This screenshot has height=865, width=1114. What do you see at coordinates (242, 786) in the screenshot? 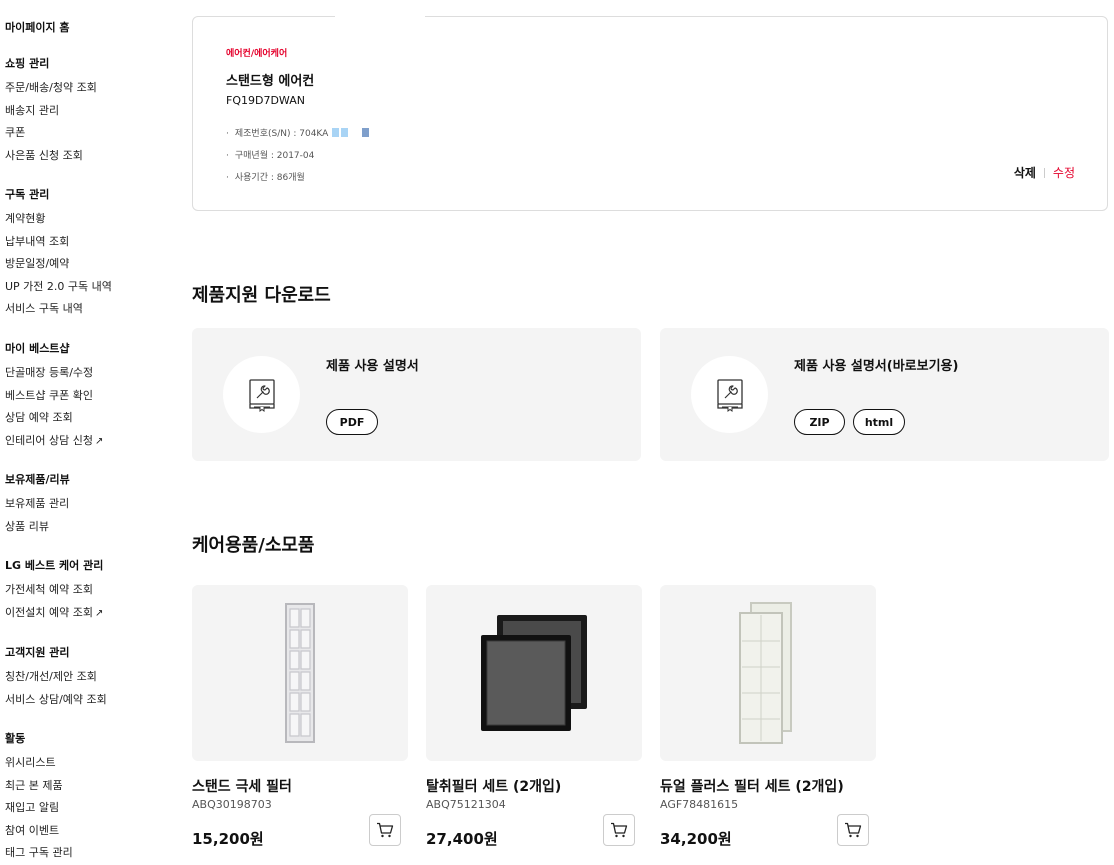
I see `product-title: 스탠드 극세 필터` at bounding box center [242, 786].